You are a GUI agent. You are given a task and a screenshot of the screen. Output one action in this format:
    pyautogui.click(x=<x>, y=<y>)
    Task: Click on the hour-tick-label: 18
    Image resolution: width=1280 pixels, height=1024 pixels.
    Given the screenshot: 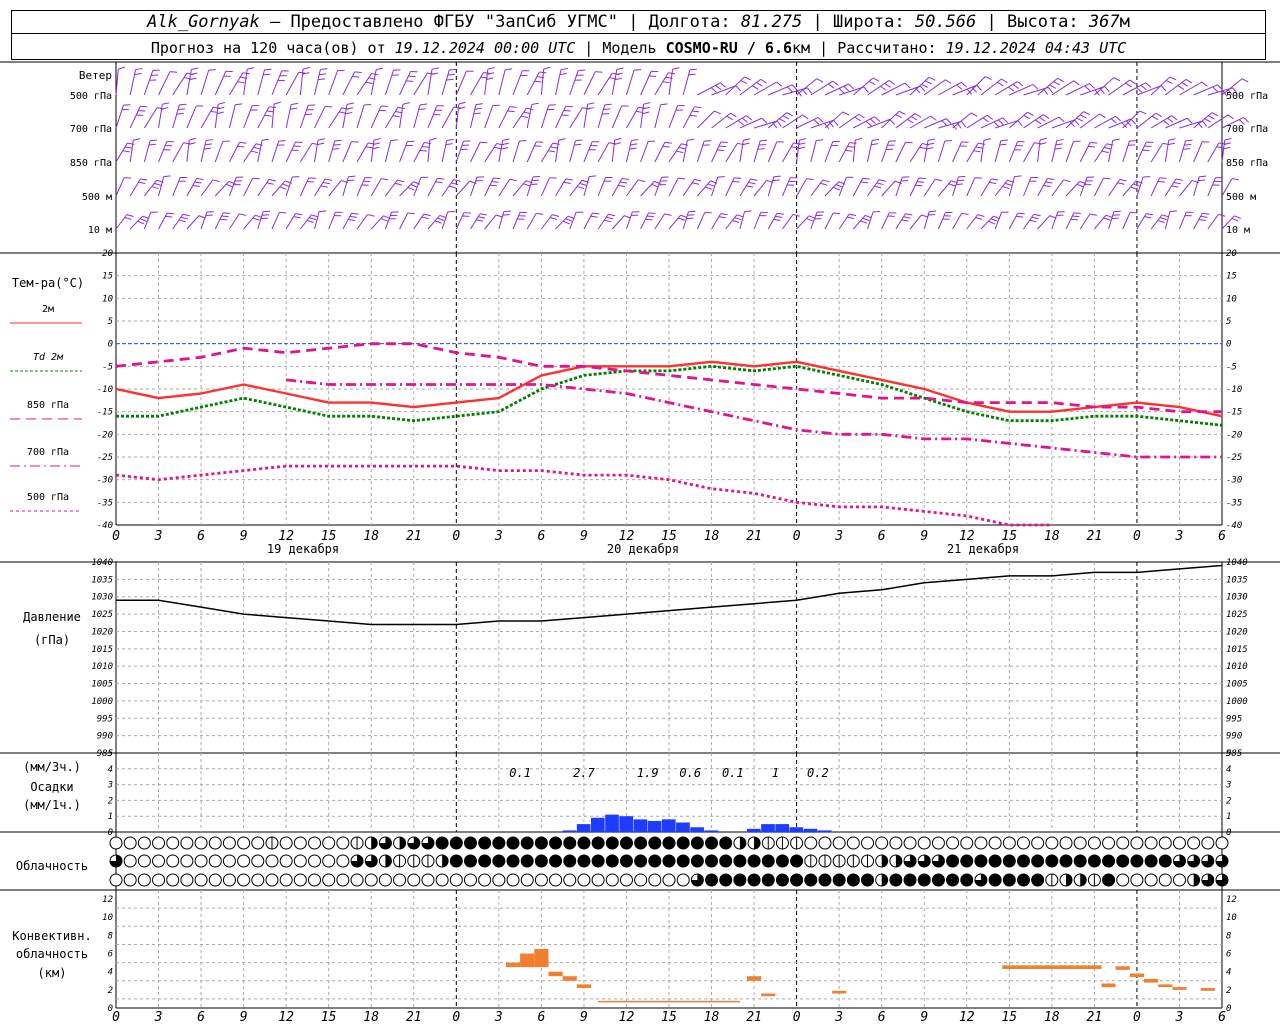 What is the action you would take?
    pyautogui.click(x=1052, y=536)
    